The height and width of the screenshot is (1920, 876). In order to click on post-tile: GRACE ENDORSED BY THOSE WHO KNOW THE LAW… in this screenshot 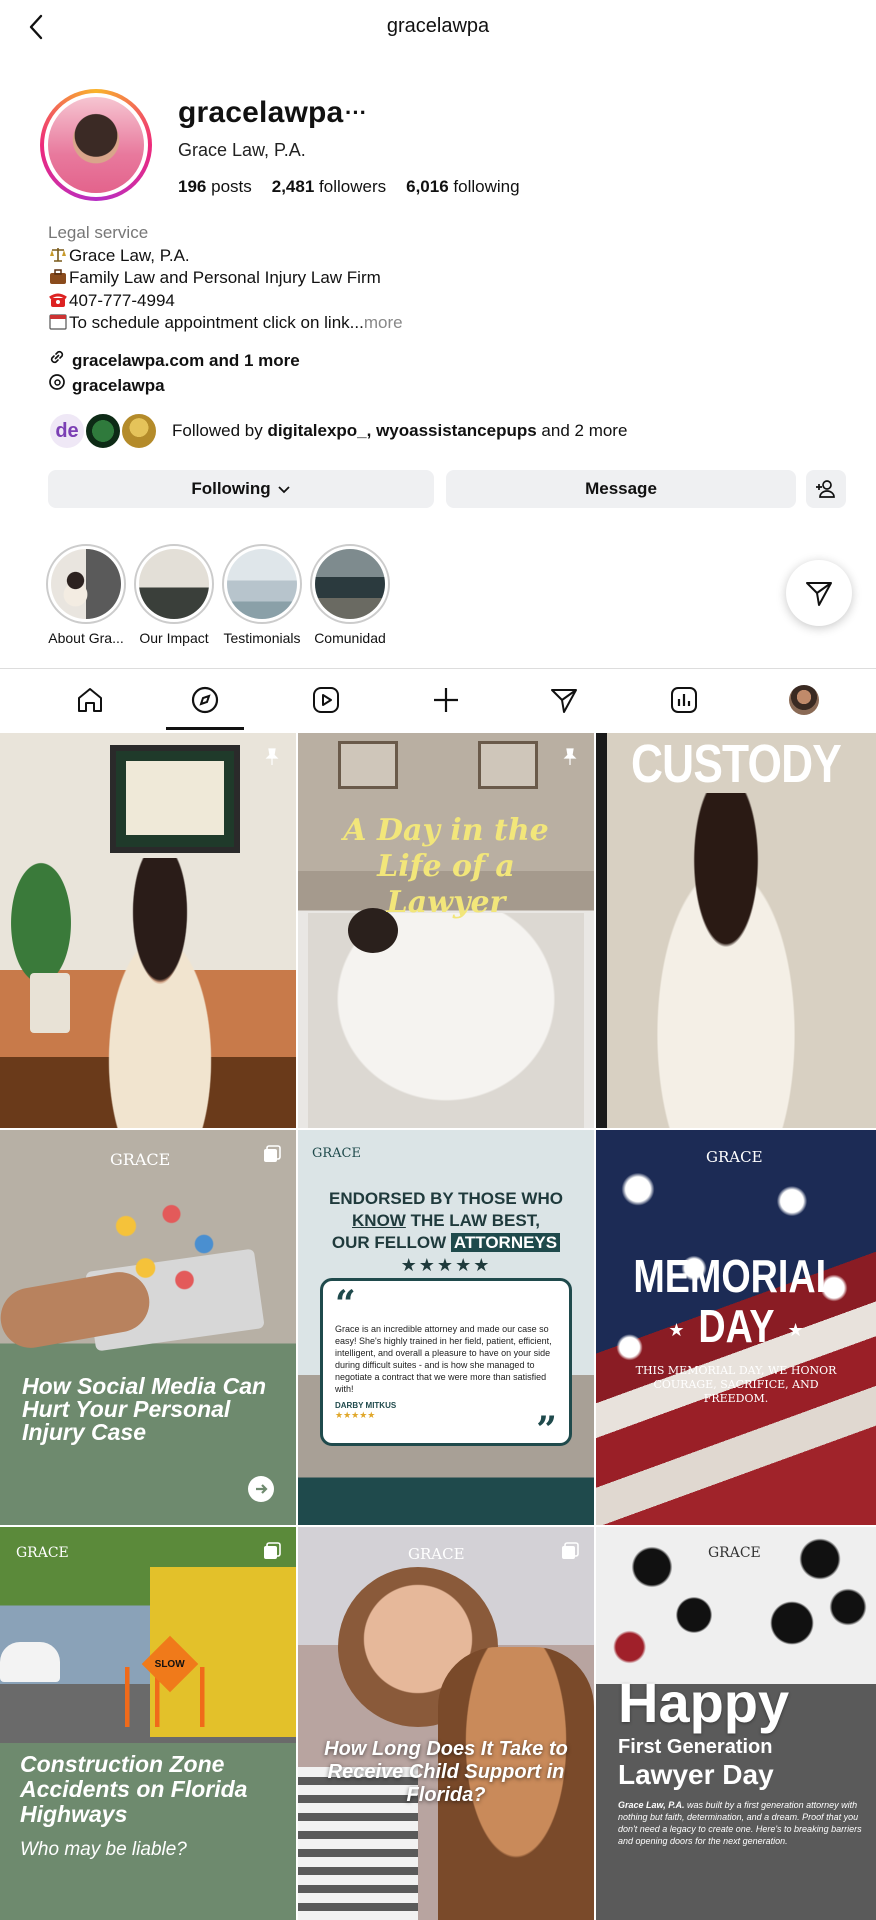, I will do `click(446, 1327)`.